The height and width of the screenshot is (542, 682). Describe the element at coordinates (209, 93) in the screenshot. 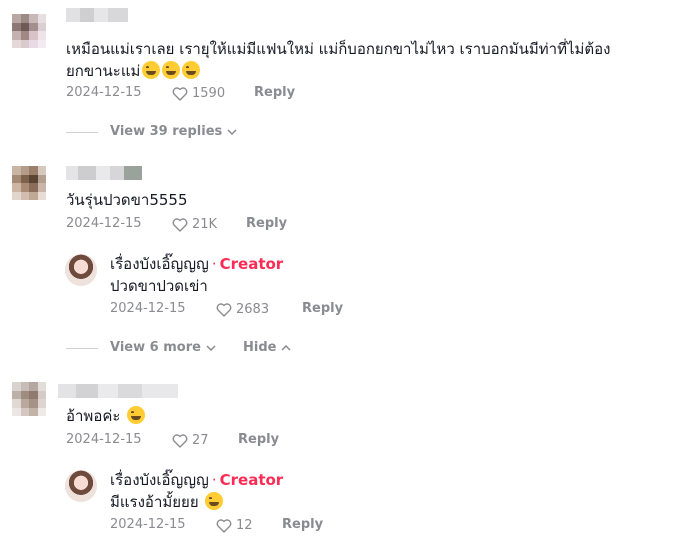

I see `like-count: 1590` at that location.